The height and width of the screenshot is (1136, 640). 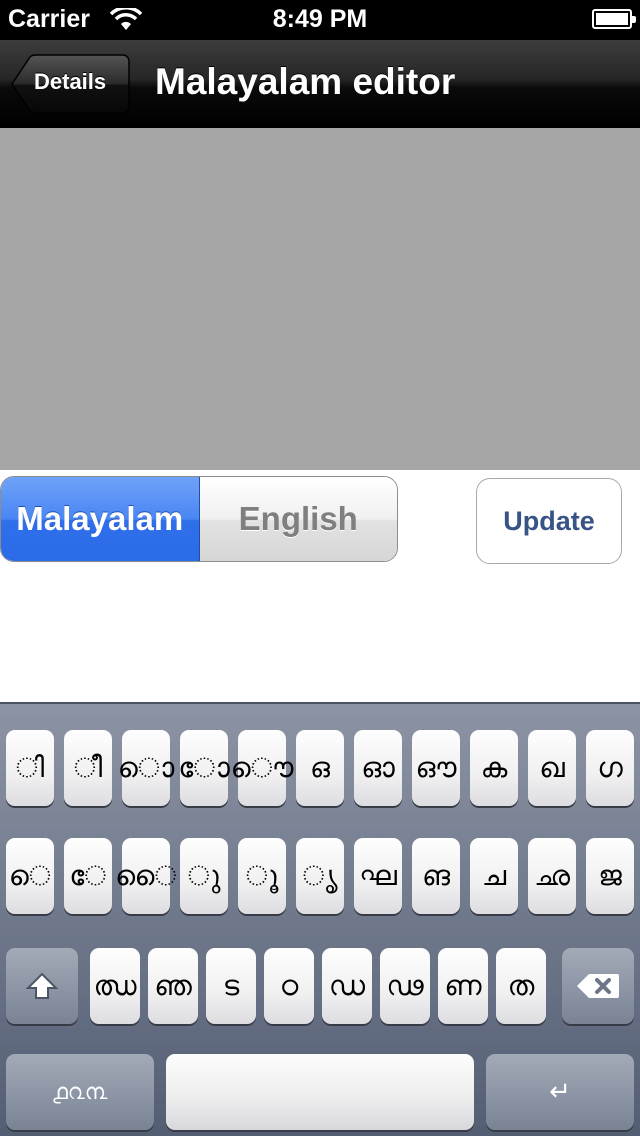 I want to click on key-label: ഝ, so click(x=115, y=985).